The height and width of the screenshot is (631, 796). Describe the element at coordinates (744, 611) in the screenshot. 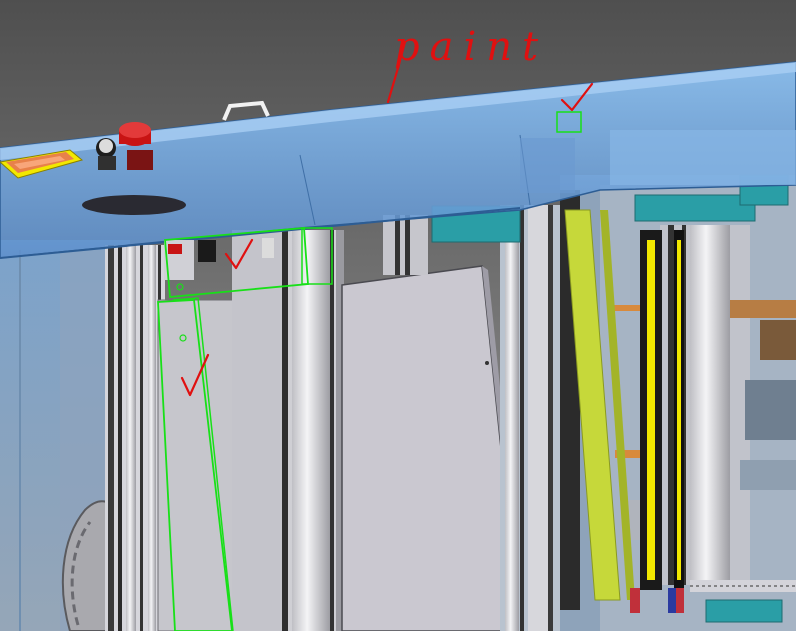

I see `teal-bracket-bottom-right` at that location.